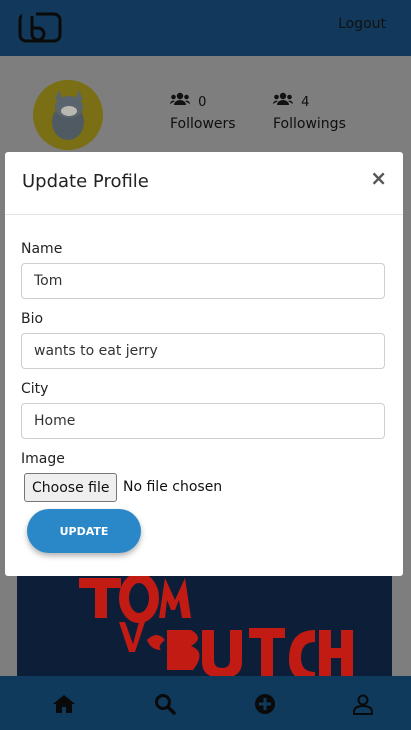  What do you see at coordinates (64, 704) in the screenshot?
I see `home-icon` at bounding box center [64, 704].